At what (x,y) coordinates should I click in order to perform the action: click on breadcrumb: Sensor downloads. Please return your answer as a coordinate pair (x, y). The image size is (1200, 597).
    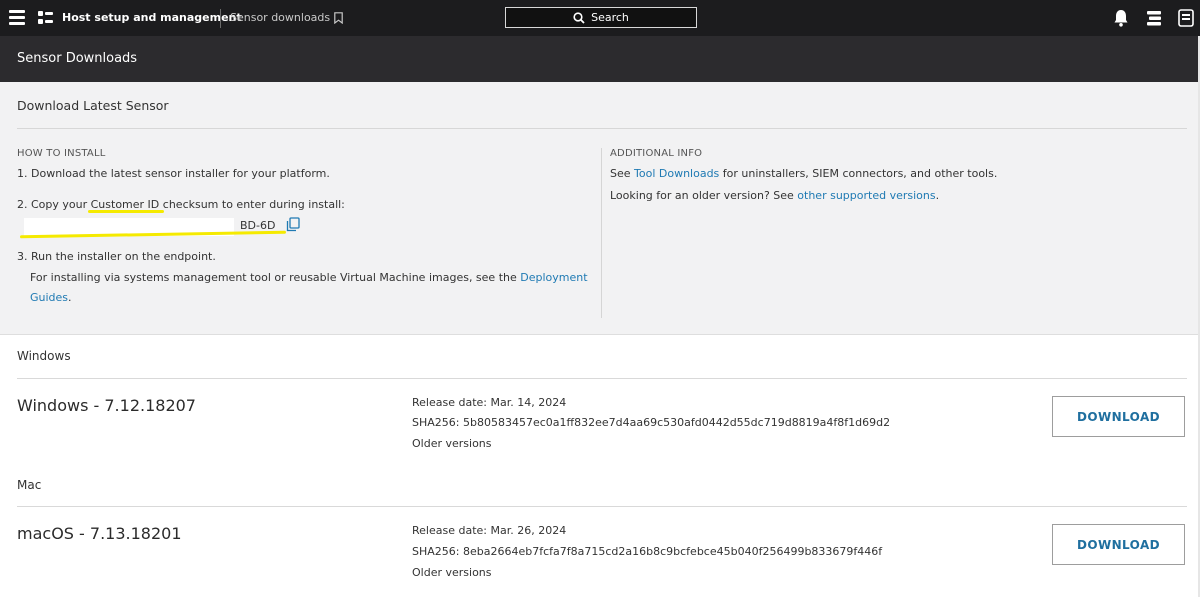
    Looking at the image, I should click on (280, 18).